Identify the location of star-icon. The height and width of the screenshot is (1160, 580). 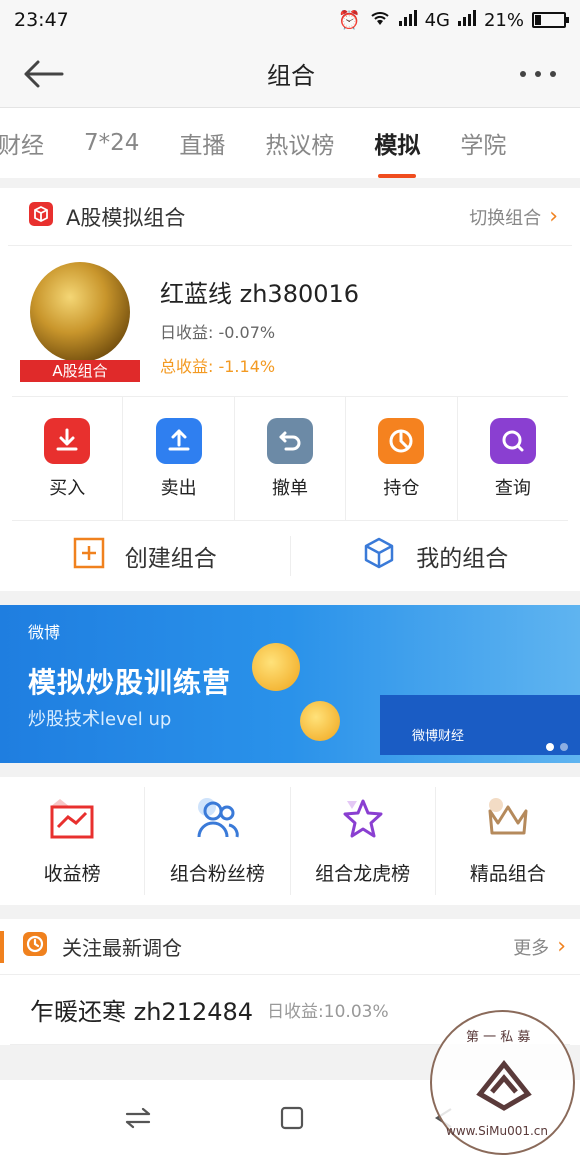
(363, 821).